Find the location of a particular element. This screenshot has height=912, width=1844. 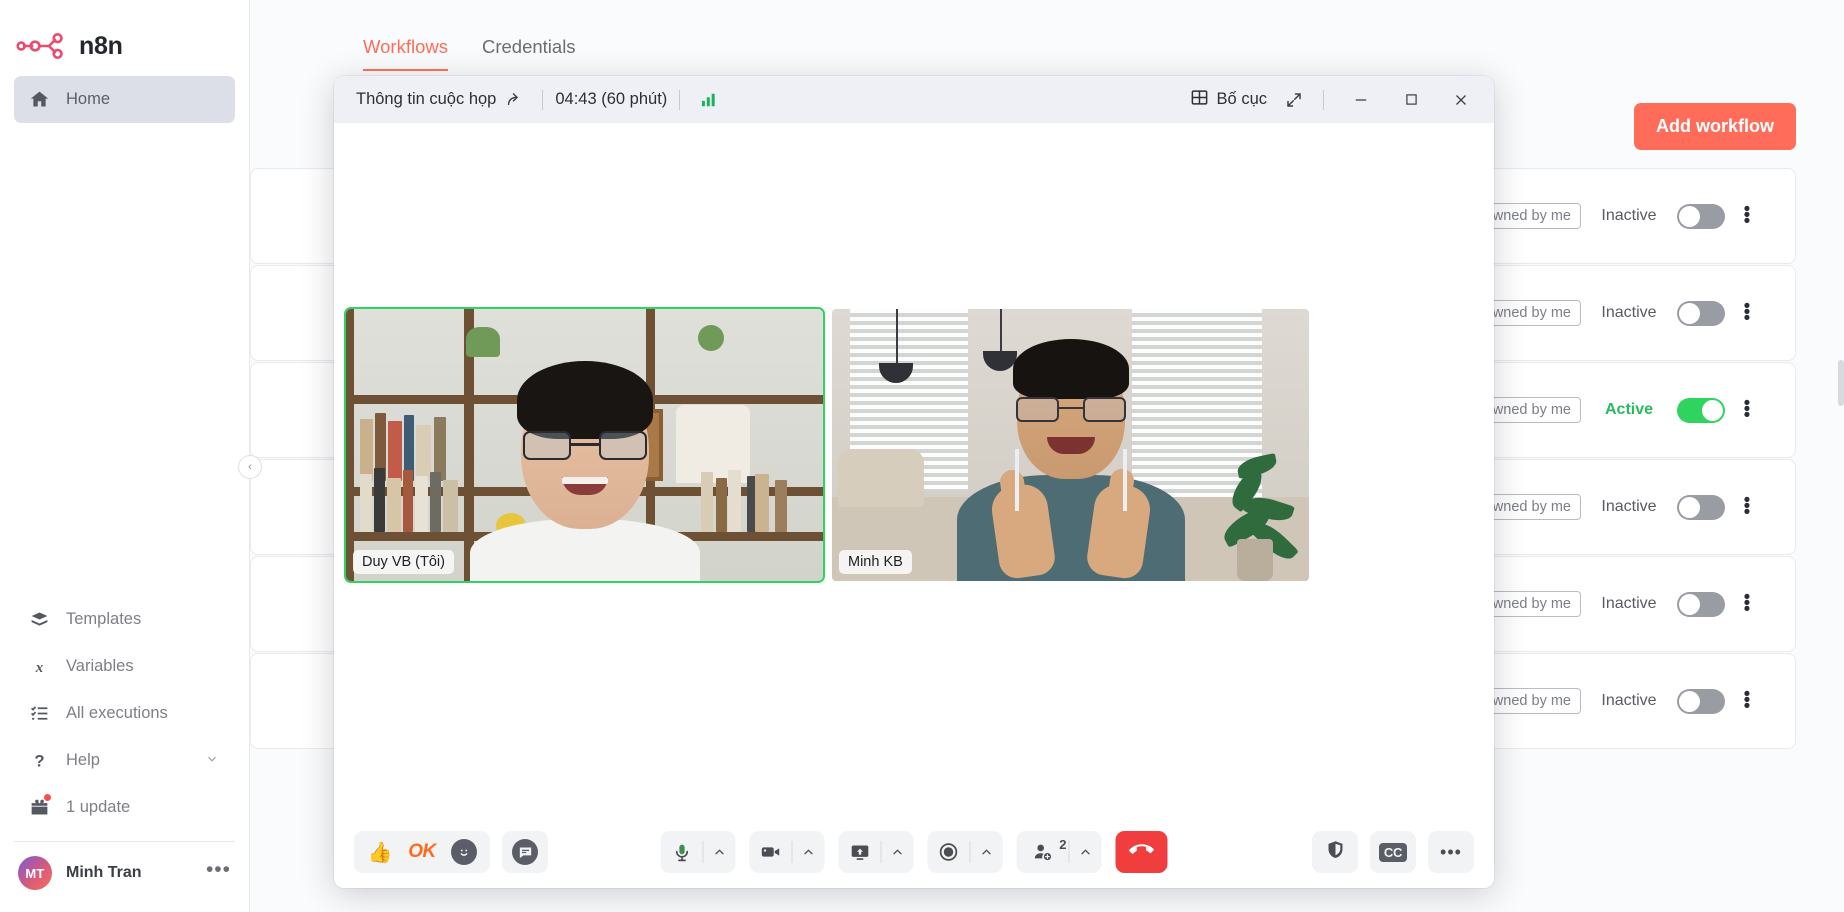

sidebar-item-help: ? Help is located at coordinates (124, 760).